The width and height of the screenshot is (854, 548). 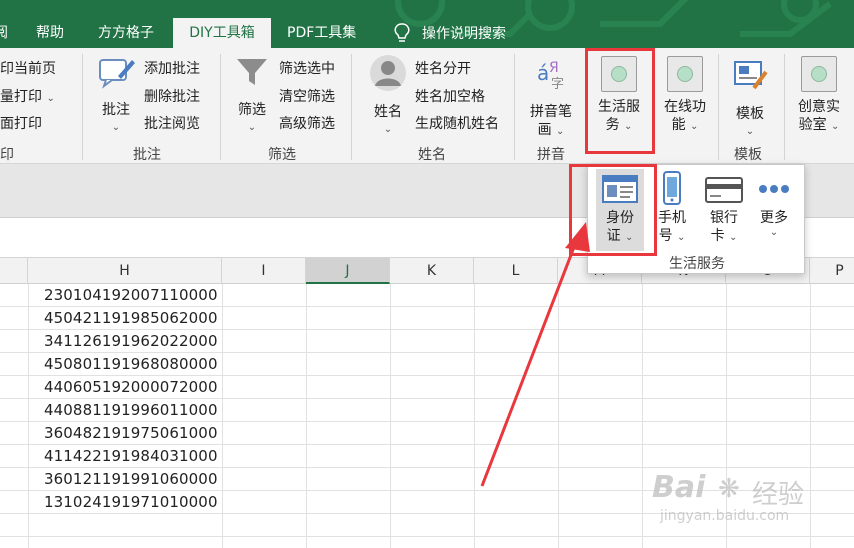 I want to click on paw-icon: ❋, so click(x=729, y=489).